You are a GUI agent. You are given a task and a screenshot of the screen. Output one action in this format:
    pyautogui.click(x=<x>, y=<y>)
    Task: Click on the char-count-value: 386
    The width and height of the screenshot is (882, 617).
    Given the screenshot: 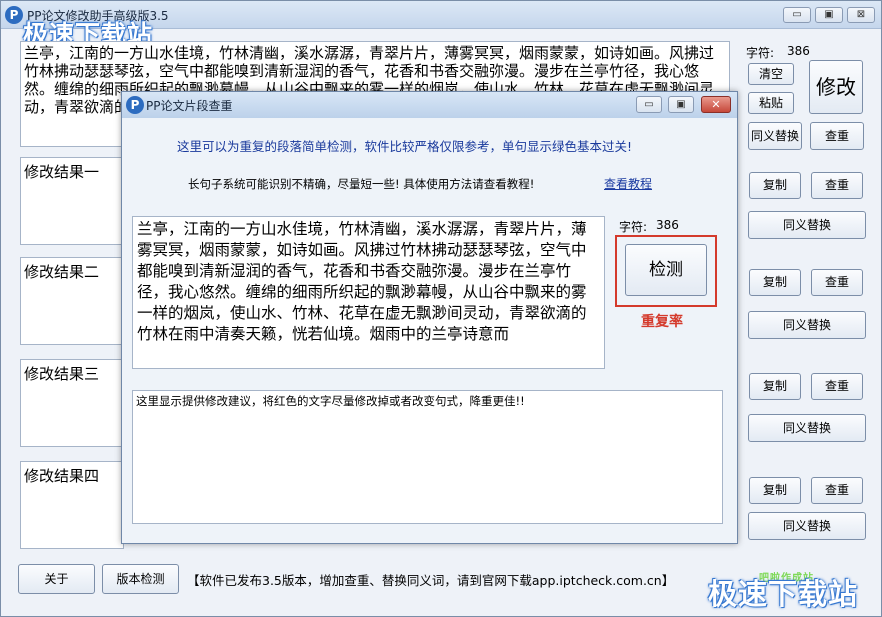 What is the action you would take?
    pyautogui.click(x=798, y=51)
    